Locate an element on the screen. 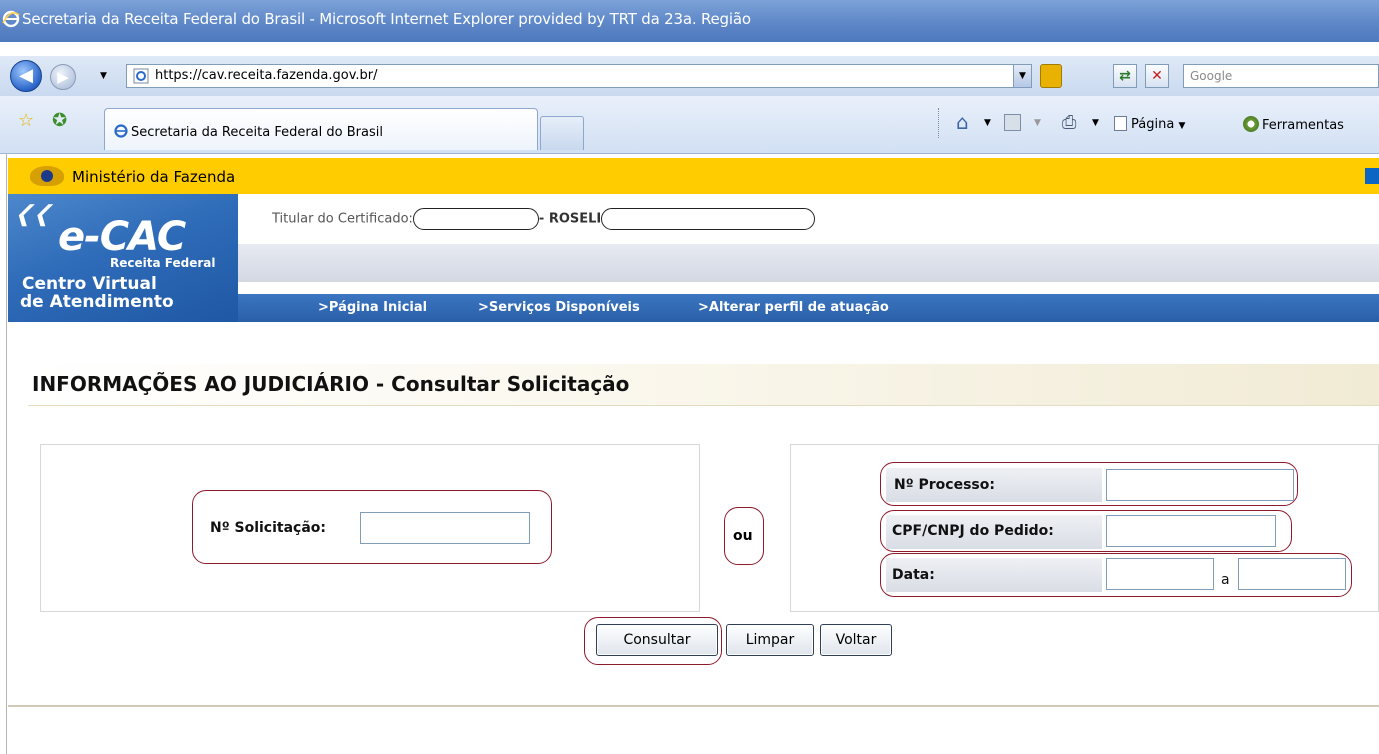 This screenshot has width=1379, height=754. lock-icon is located at coordinates (1051, 76).